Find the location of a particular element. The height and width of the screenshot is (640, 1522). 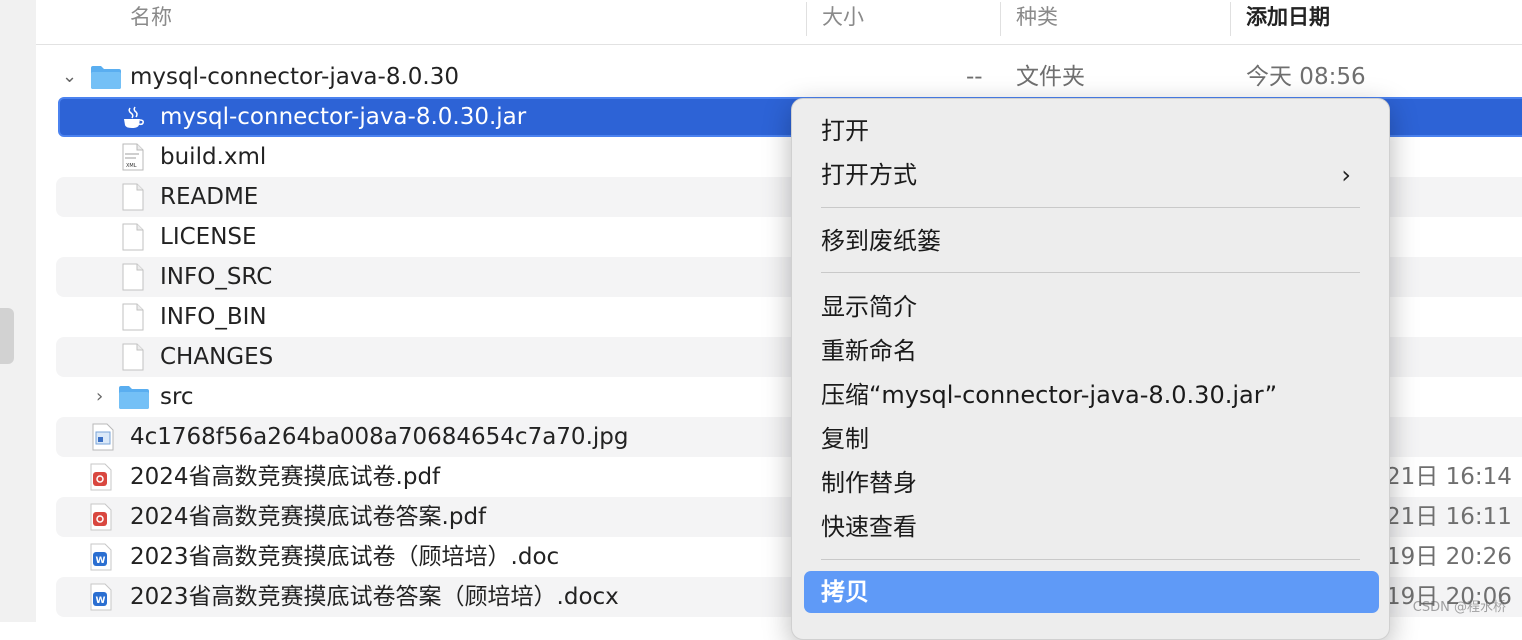

file-name: 2023省高数竞赛摸底试卷（顾培培）.doc is located at coordinates (345, 557).